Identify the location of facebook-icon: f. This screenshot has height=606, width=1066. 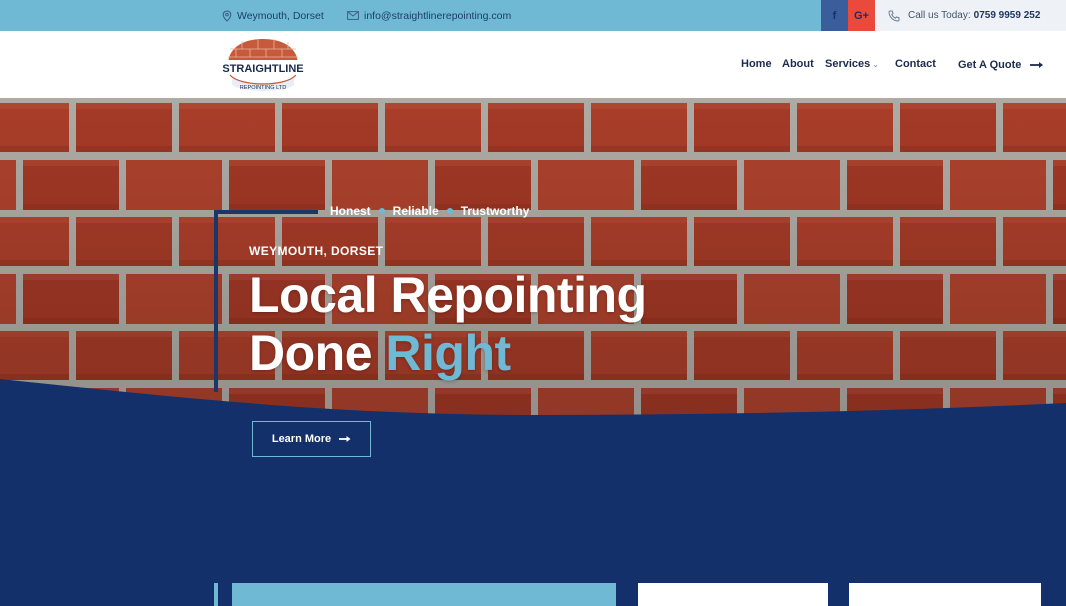
(834, 15).